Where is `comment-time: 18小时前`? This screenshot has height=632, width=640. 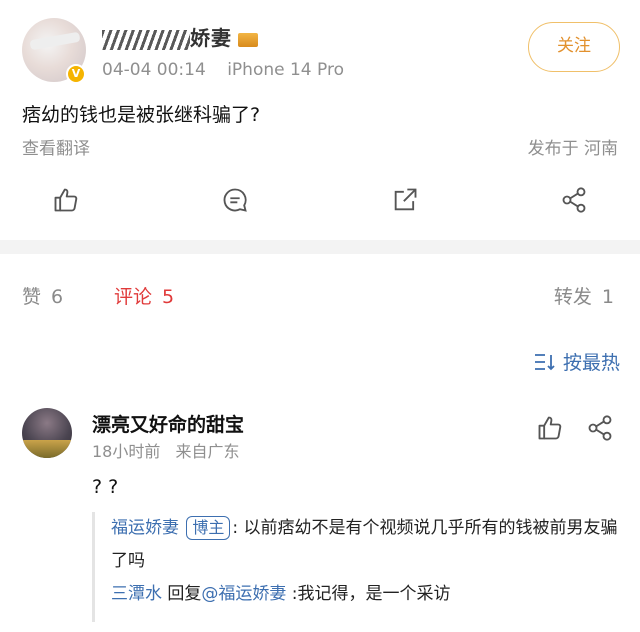 comment-time: 18小时前 is located at coordinates (126, 451).